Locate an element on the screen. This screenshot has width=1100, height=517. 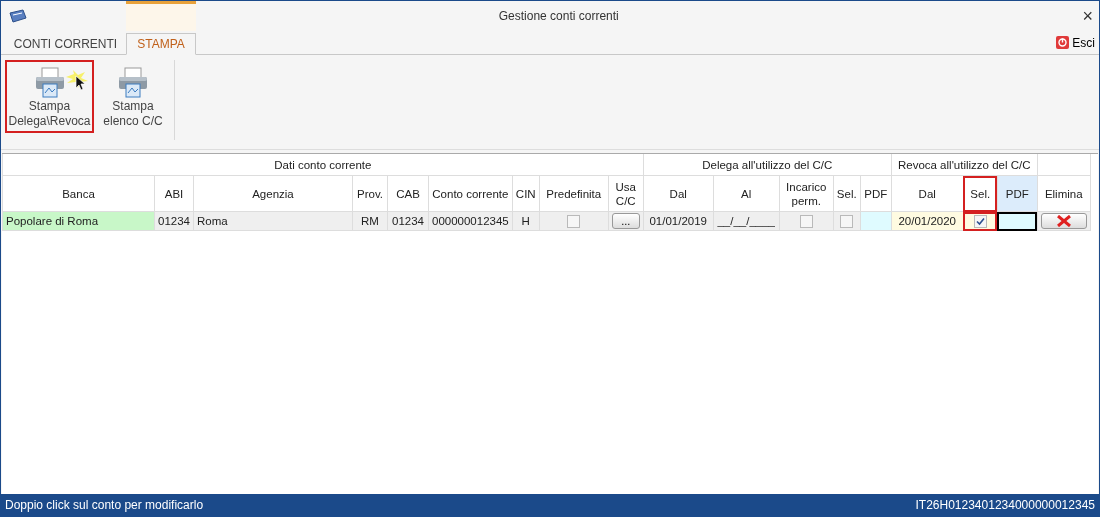
column-header: Predefinita is located at coordinates (574, 193).